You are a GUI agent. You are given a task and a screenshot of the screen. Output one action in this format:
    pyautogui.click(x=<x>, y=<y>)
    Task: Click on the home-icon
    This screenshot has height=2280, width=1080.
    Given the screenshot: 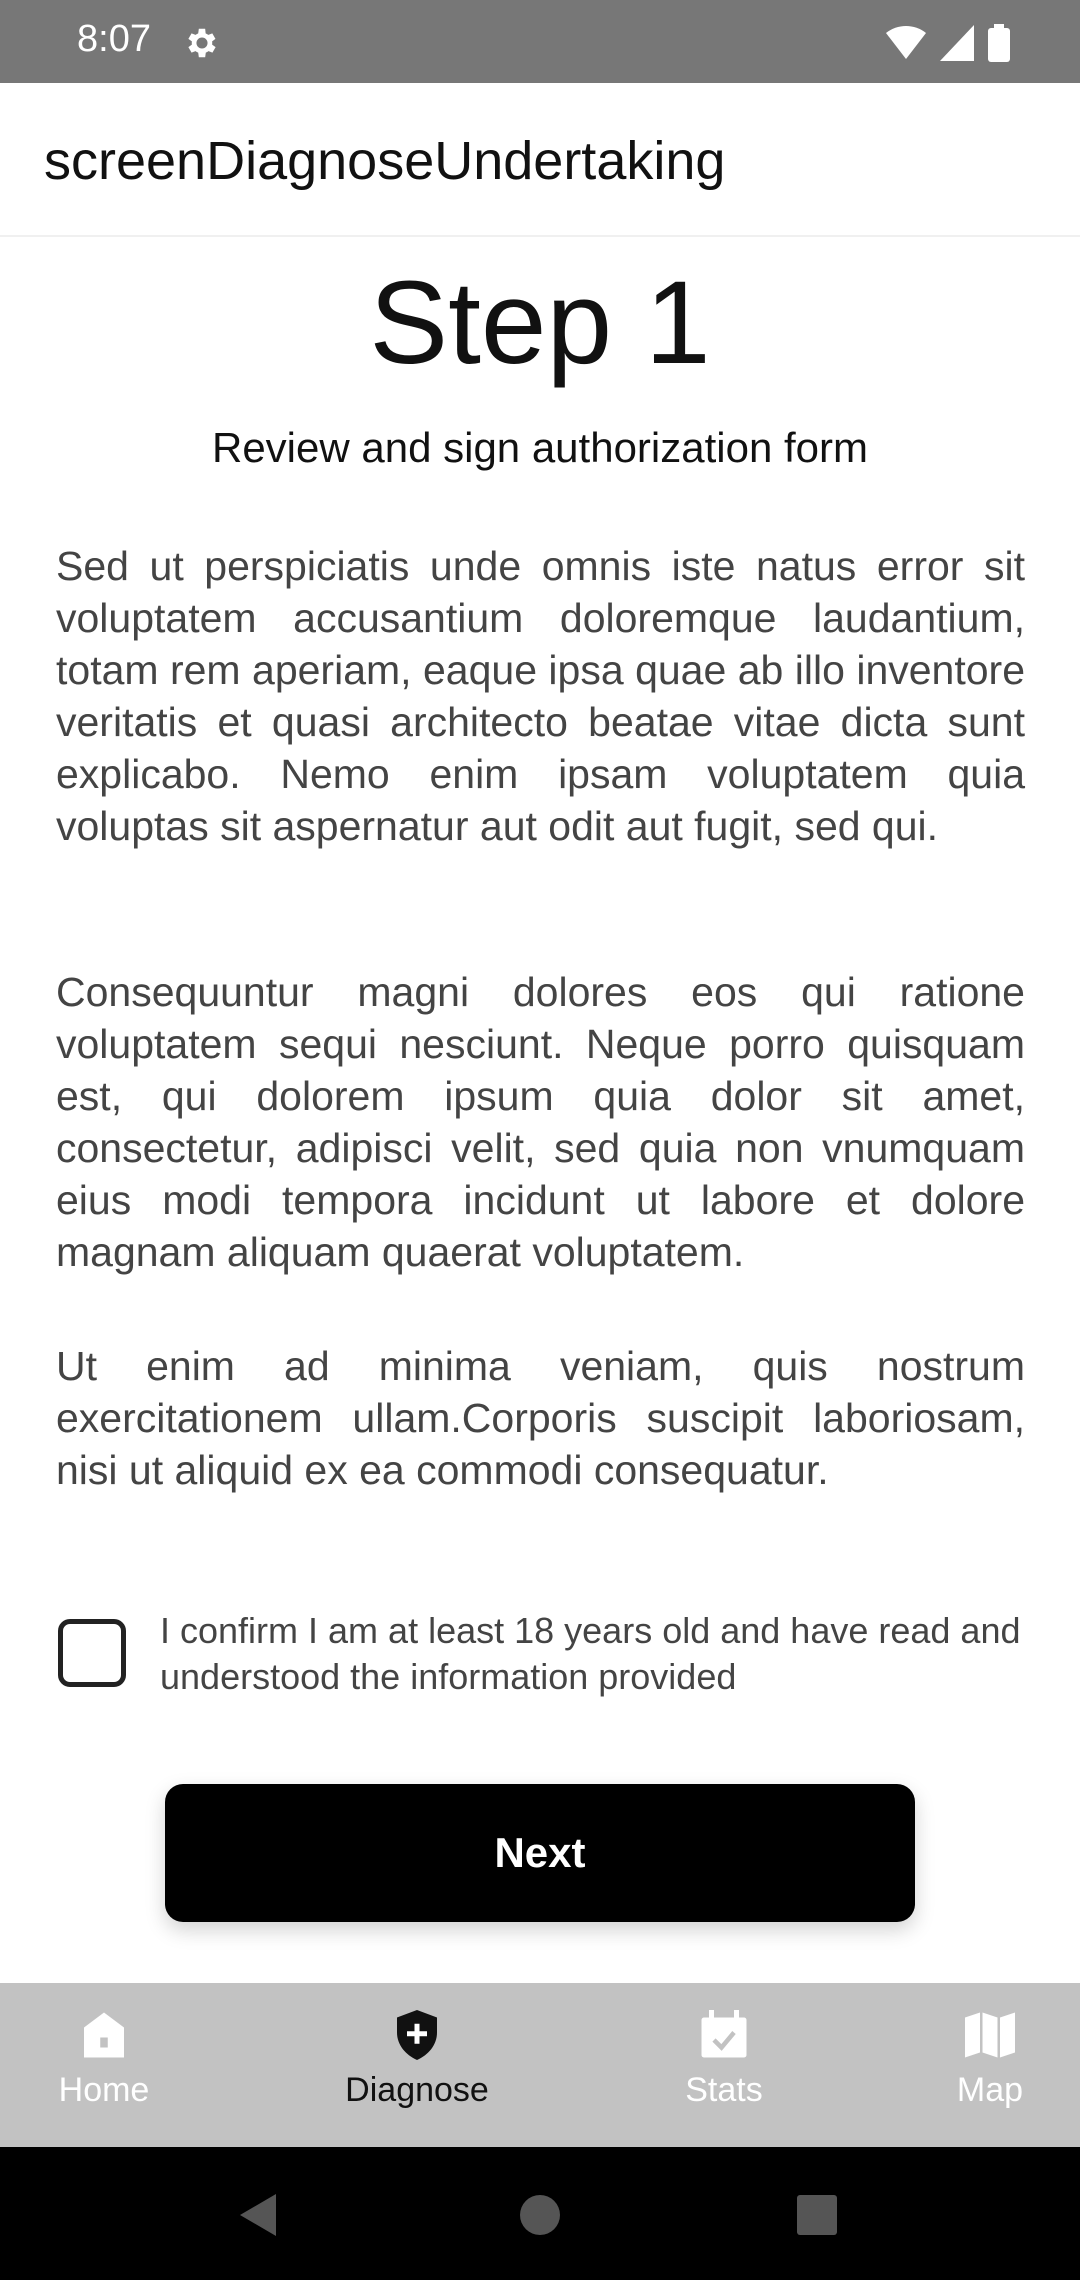 What is the action you would take?
    pyautogui.click(x=104, y=2035)
    